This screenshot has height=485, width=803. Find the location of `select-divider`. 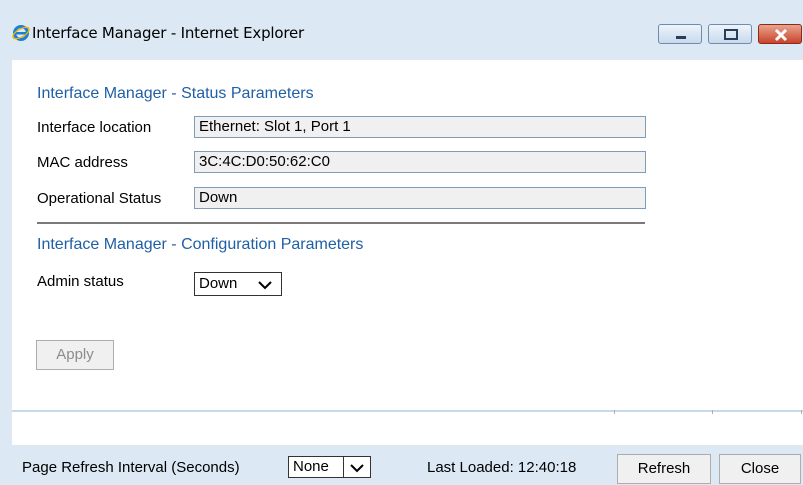

select-divider is located at coordinates (343, 467).